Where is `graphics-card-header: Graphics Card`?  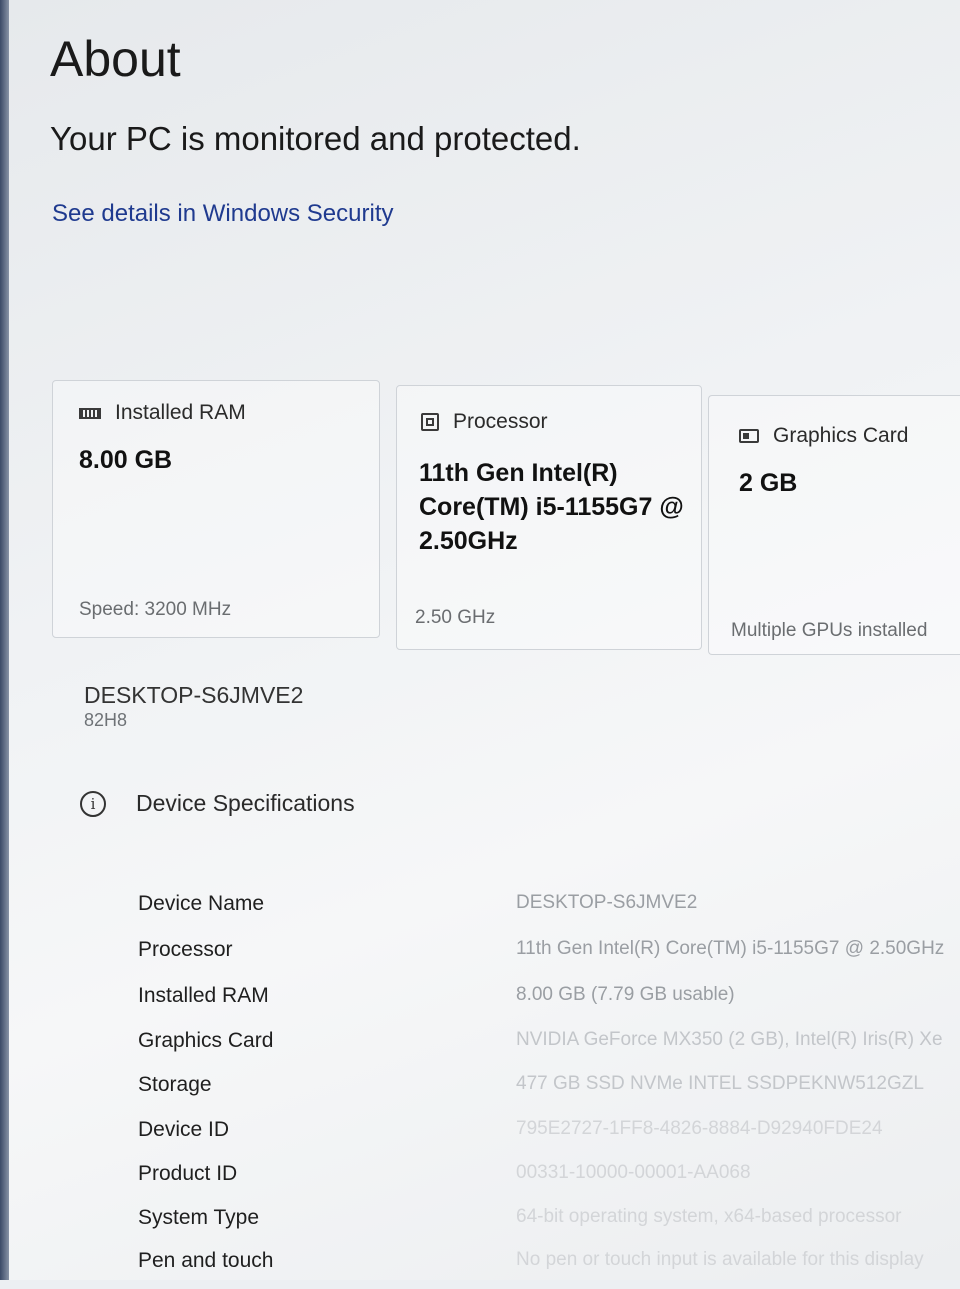 graphics-card-header: Graphics Card is located at coordinates (823, 436).